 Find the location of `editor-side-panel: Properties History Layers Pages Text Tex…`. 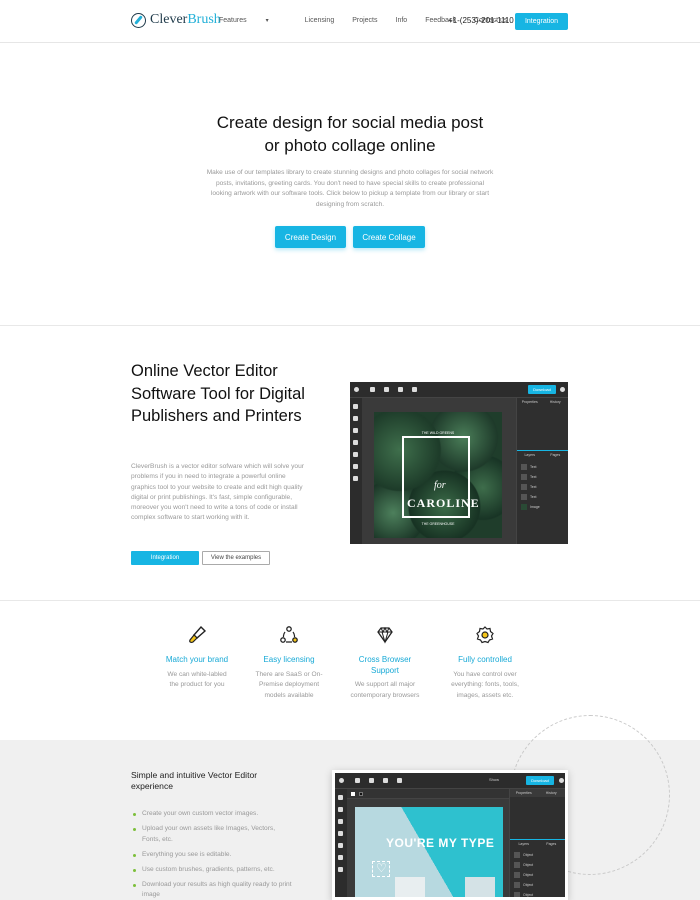

editor-side-panel: Properties History Layers Pages Text Tex… is located at coordinates (542, 471).